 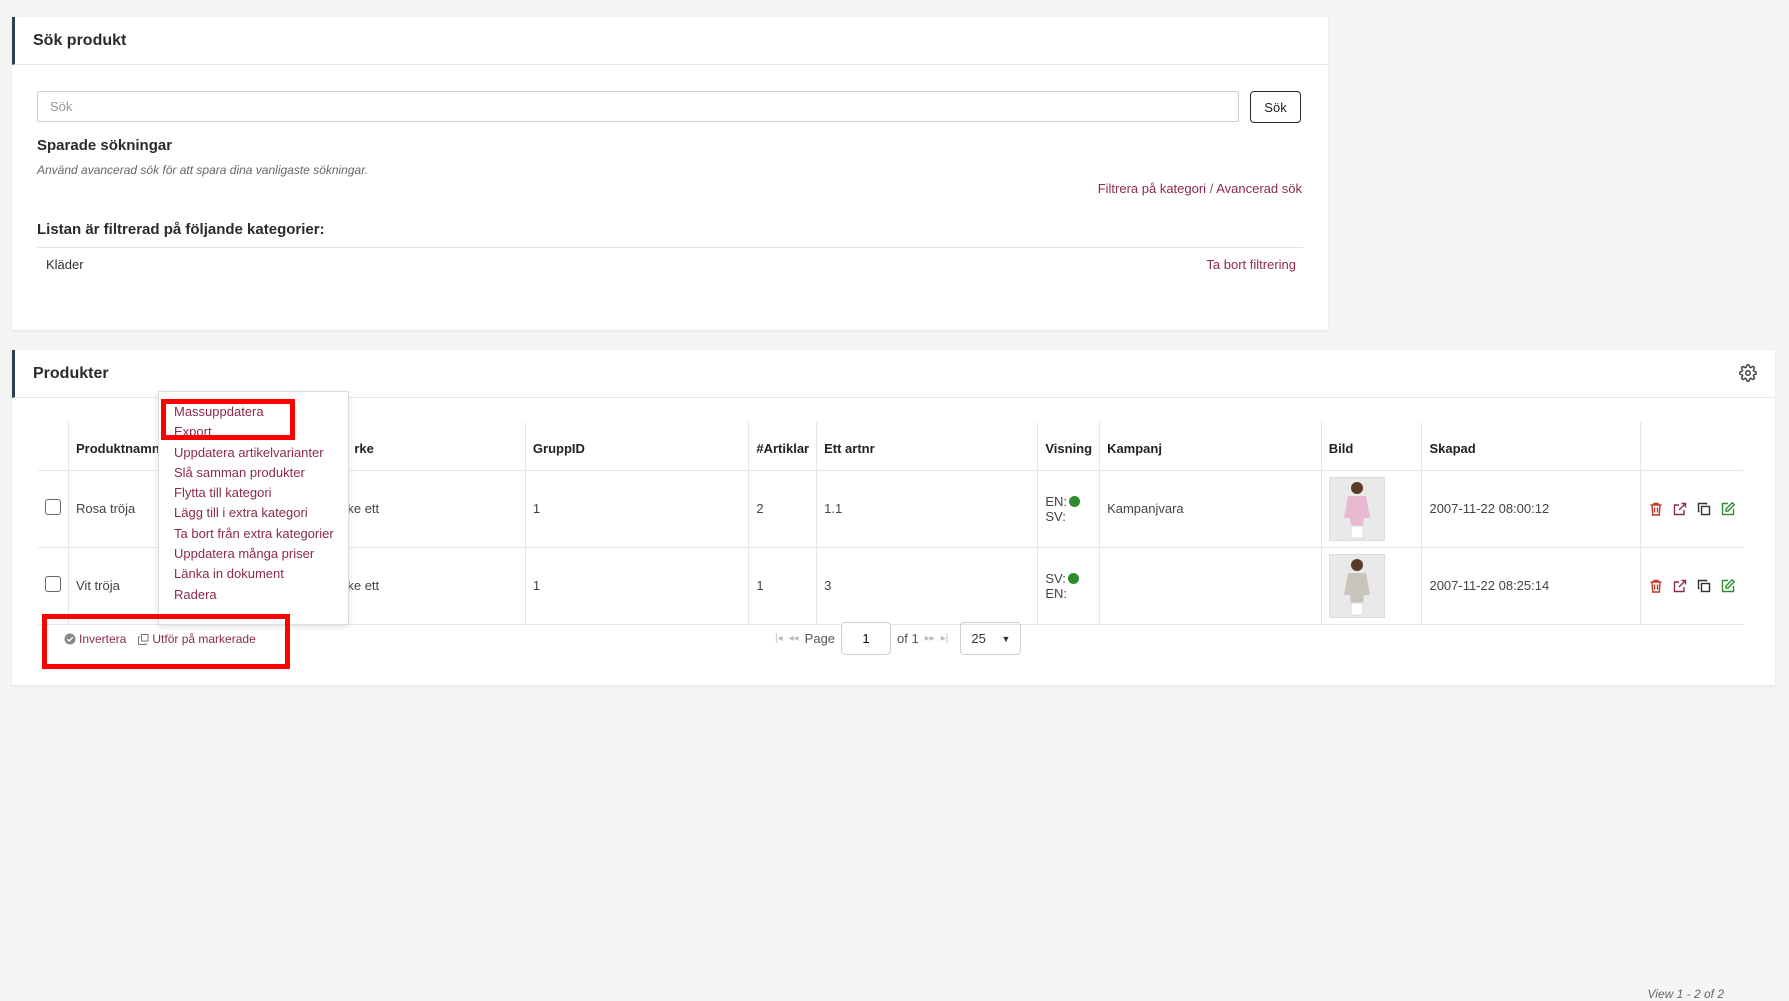 I want to click on image-cell, so click(x=1372, y=508).